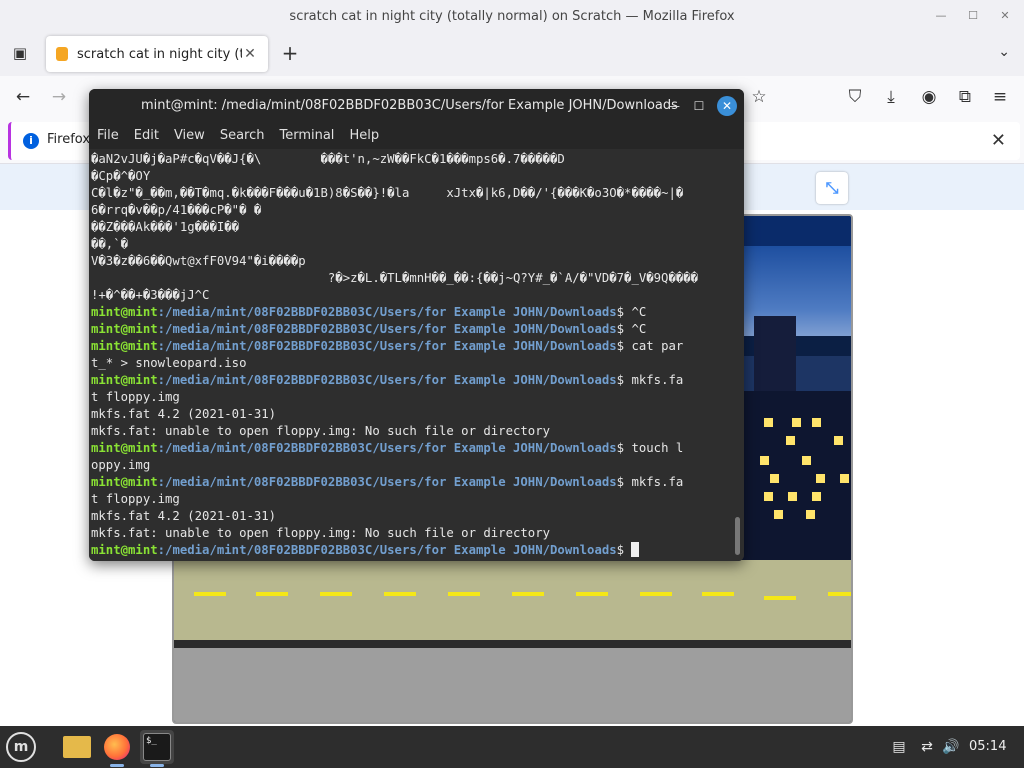 The width and height of the screenshot is (1024, 768). Describe the element at coordinates (21, 747) in the screenshot. I see `mint-menu-icon: m` at that location.